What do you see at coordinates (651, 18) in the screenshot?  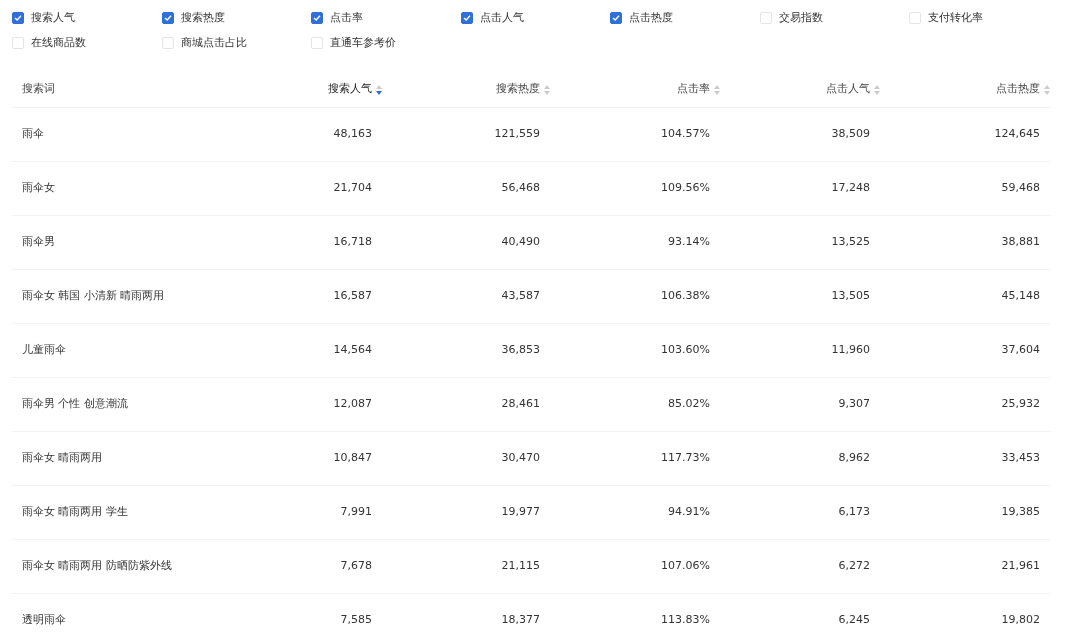 I see `checkbox-label: 点击热度` at bounding box center [651, 18].